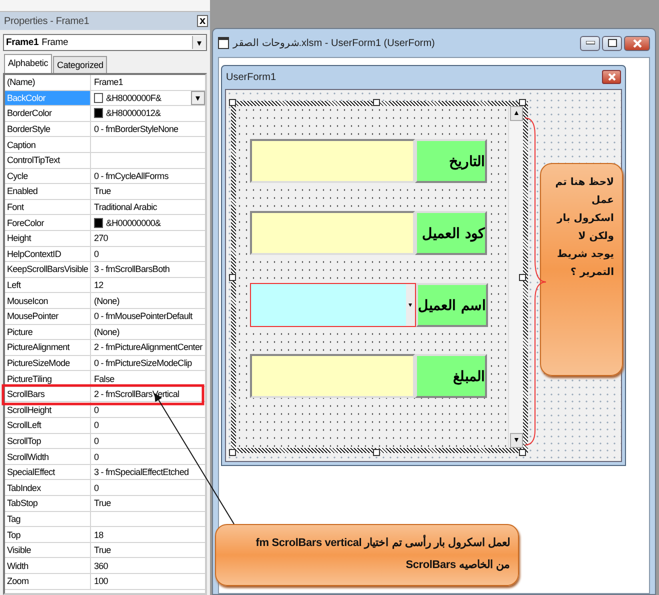 The height and width of the screenshot is (595, 659). What do you see at coordinates (125, 207) in the screenshot?
I see `property-value: Traditional Arabic` at bounding box center [125, 207].